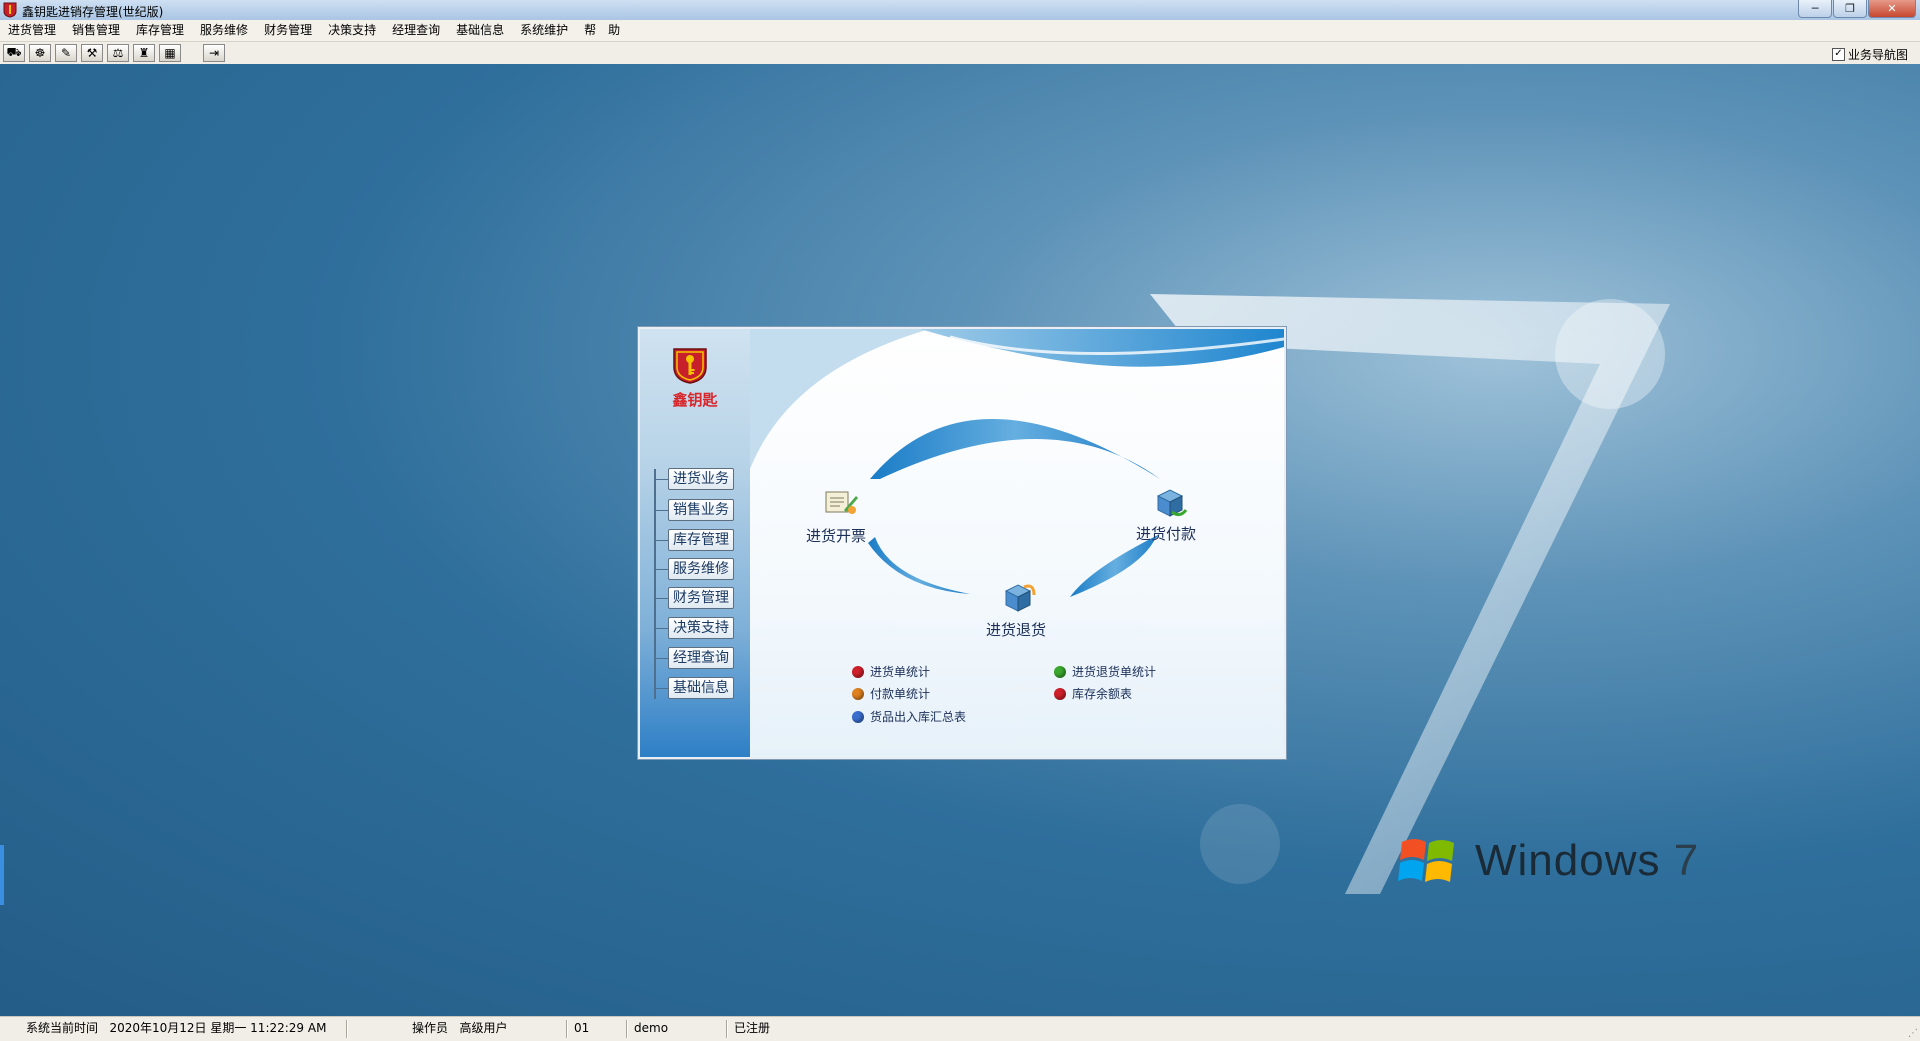  What do you see at coordinates (694, 510) in the screenshot?
I see `sidebar-item-sales: 销售业务` at bounding box center [694, 510].